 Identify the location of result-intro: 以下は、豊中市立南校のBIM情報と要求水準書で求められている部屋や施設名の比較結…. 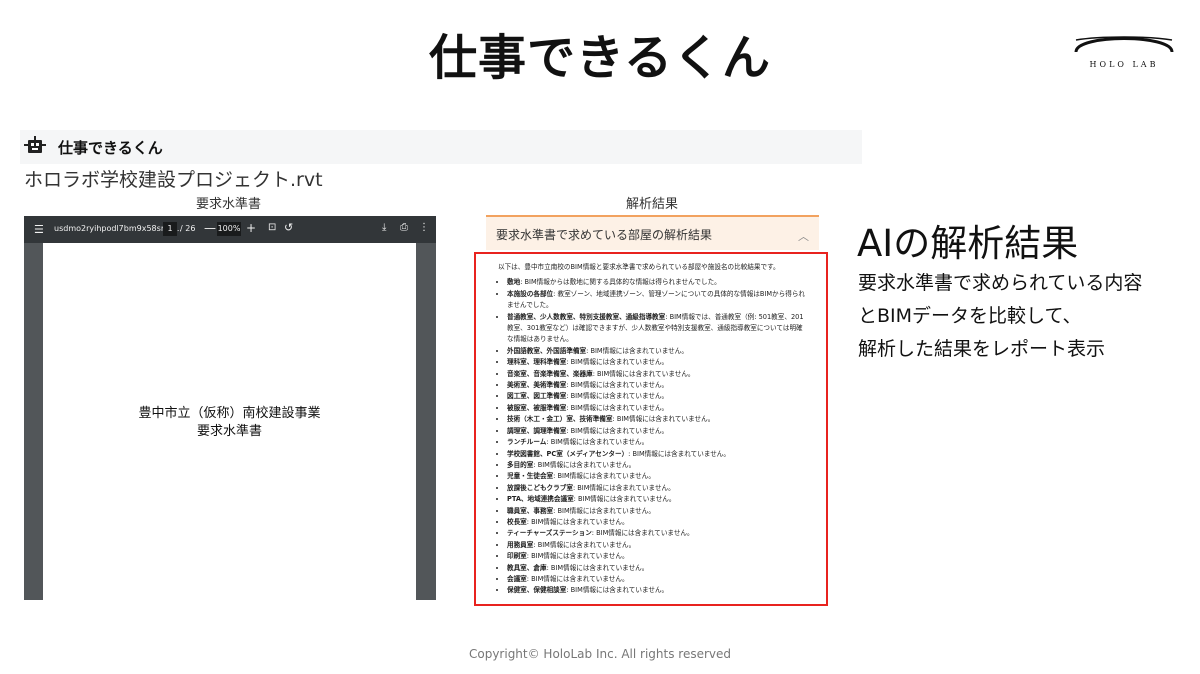
(639, 267).